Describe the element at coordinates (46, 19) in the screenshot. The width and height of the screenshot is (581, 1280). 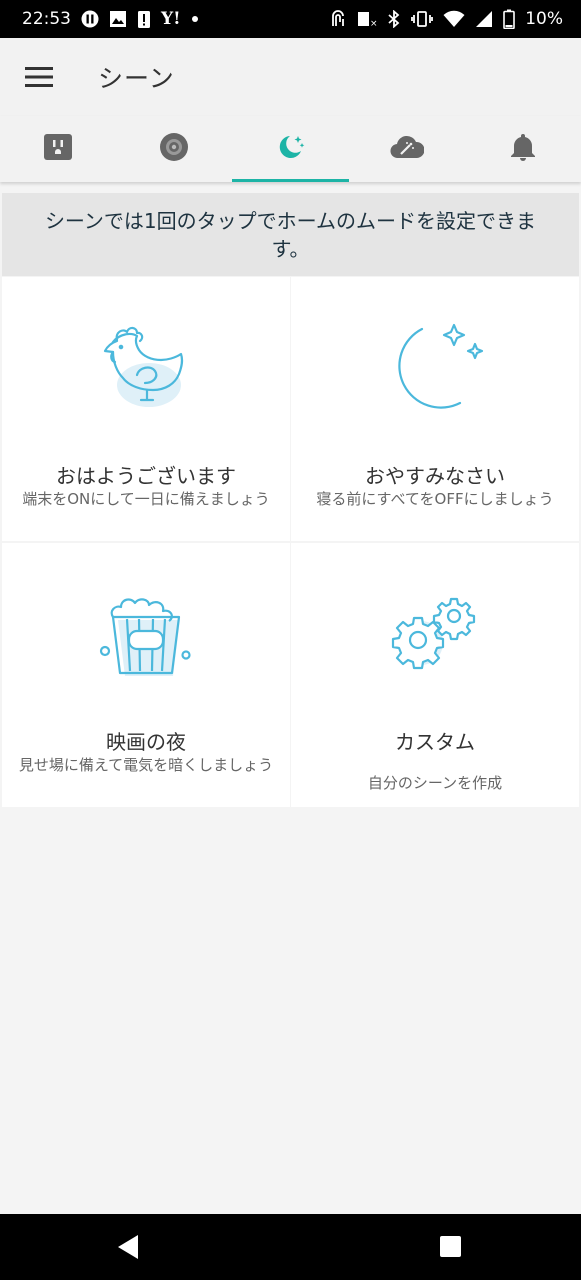
I see `status-time: 22:53` at that location.